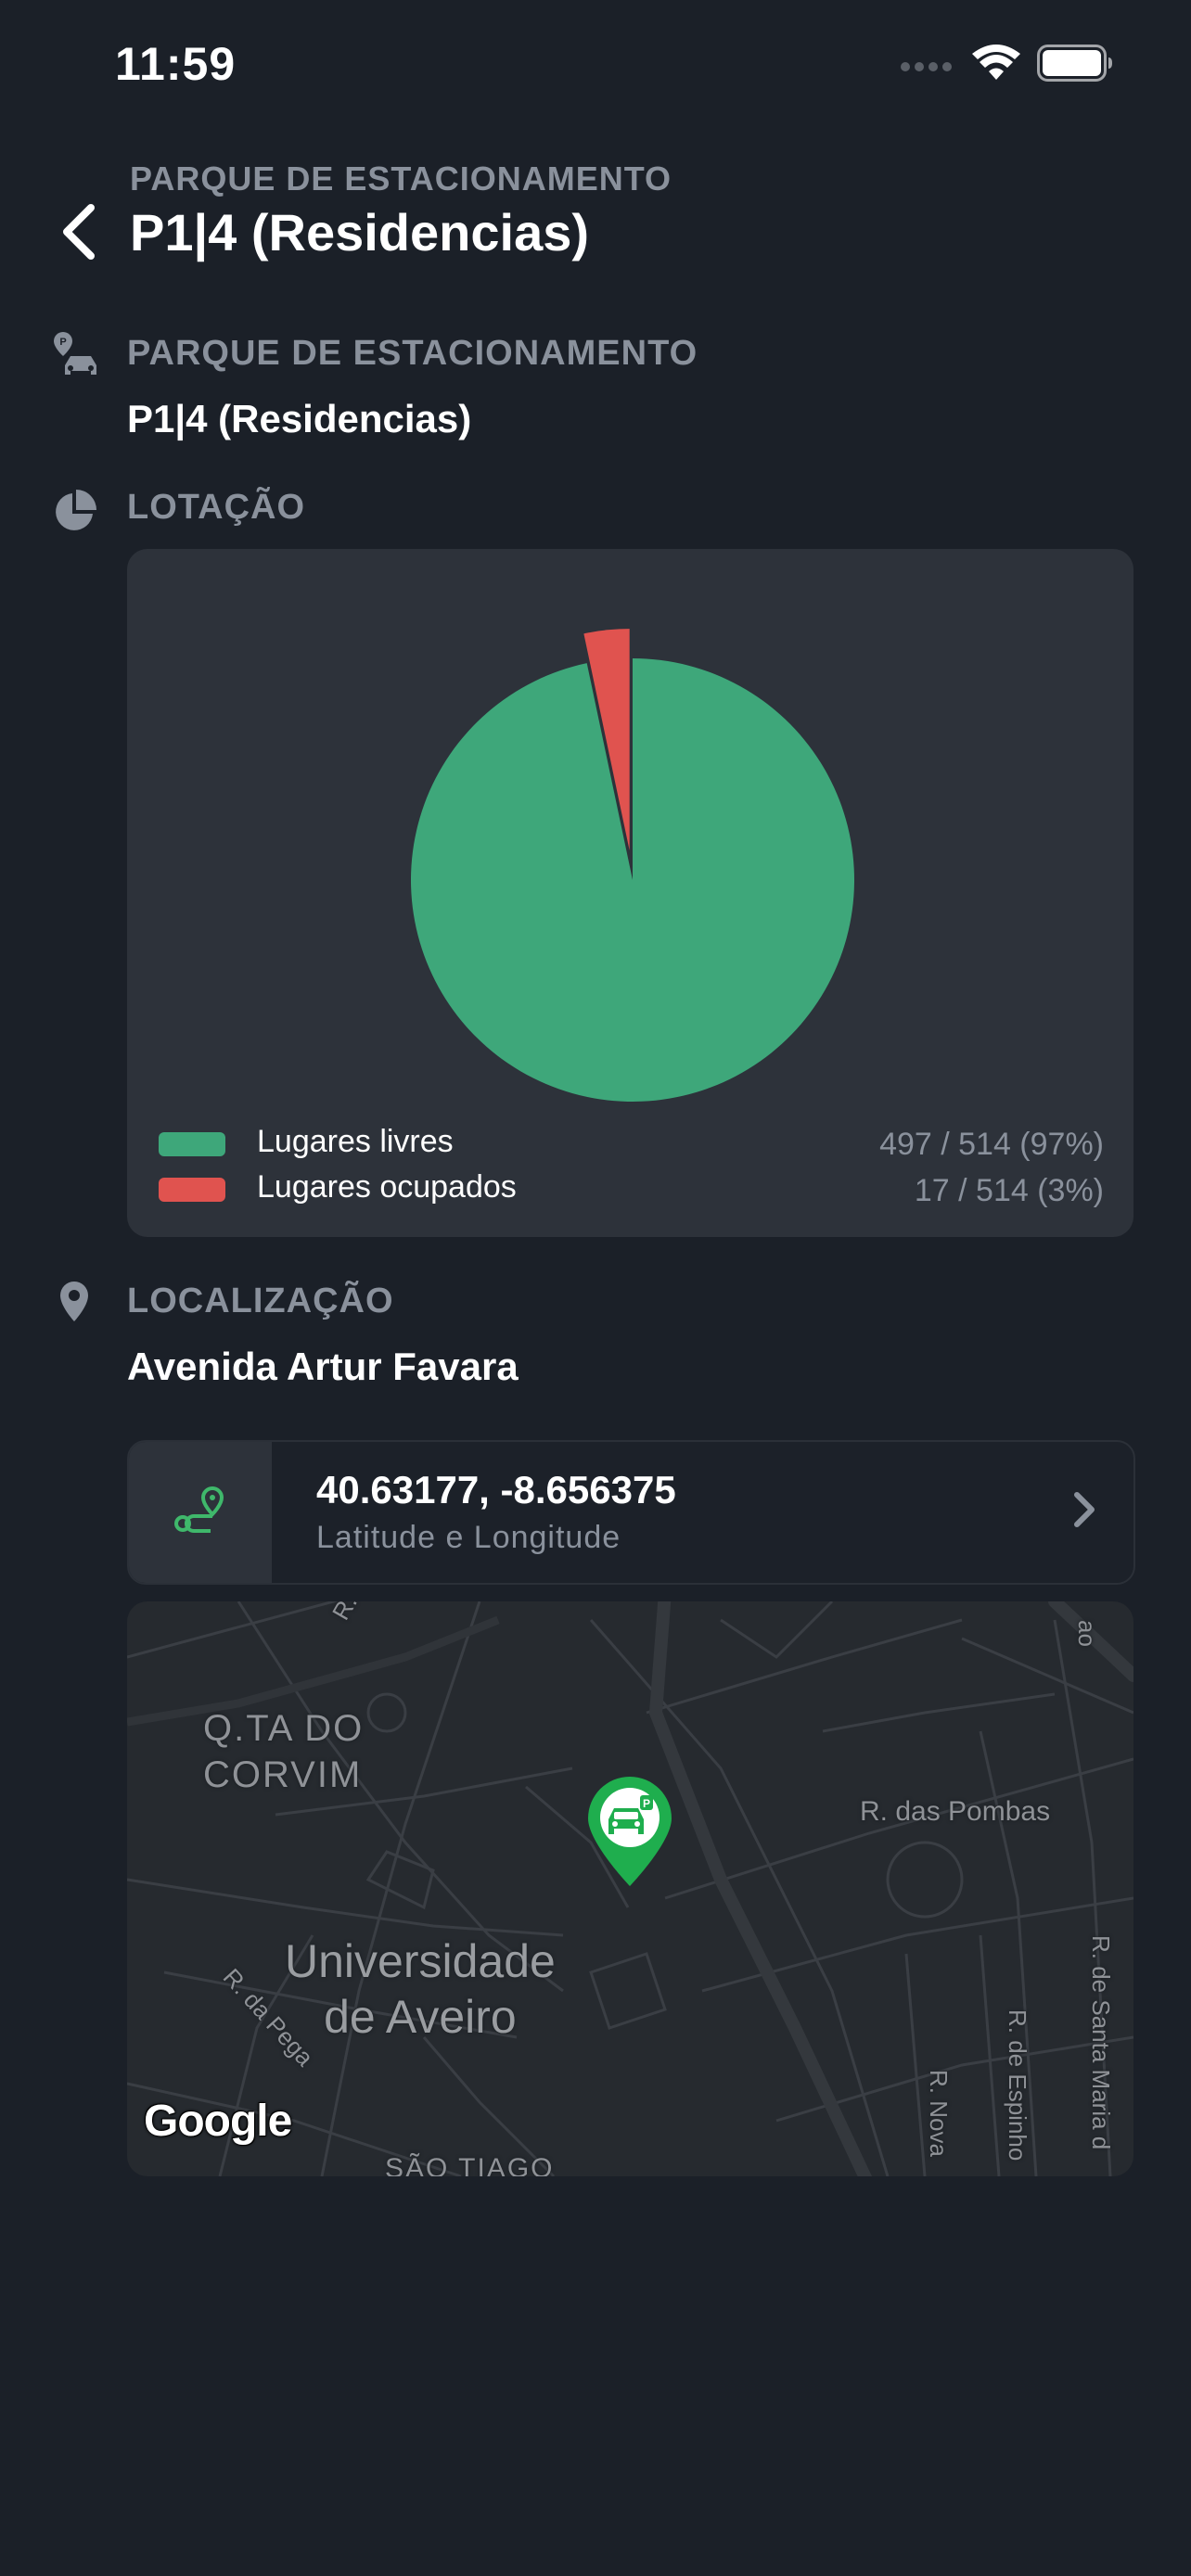 The height and width of the screenshot is (2576, 1191). I want to click on coordinates-value: 40.63177, -8.656375, so click(496, 1490).